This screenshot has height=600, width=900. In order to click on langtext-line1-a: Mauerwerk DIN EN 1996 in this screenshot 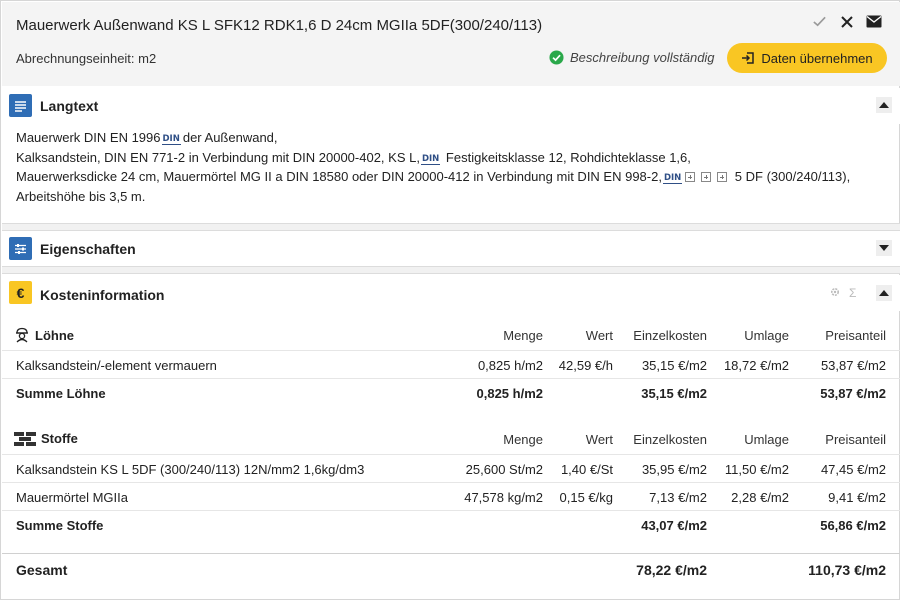, I will do `click(88, 137)`.